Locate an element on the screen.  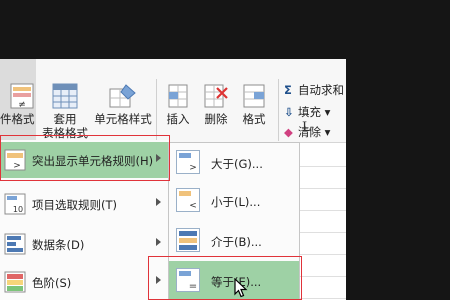
menu-item-label: 色阶(S) is located at coordinates (52, 283).